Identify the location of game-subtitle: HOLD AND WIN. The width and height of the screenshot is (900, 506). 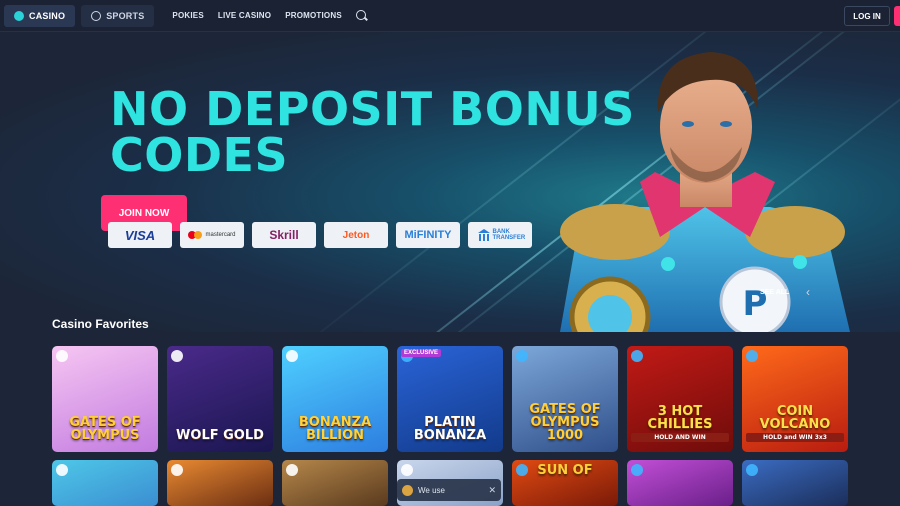
(680, 437).